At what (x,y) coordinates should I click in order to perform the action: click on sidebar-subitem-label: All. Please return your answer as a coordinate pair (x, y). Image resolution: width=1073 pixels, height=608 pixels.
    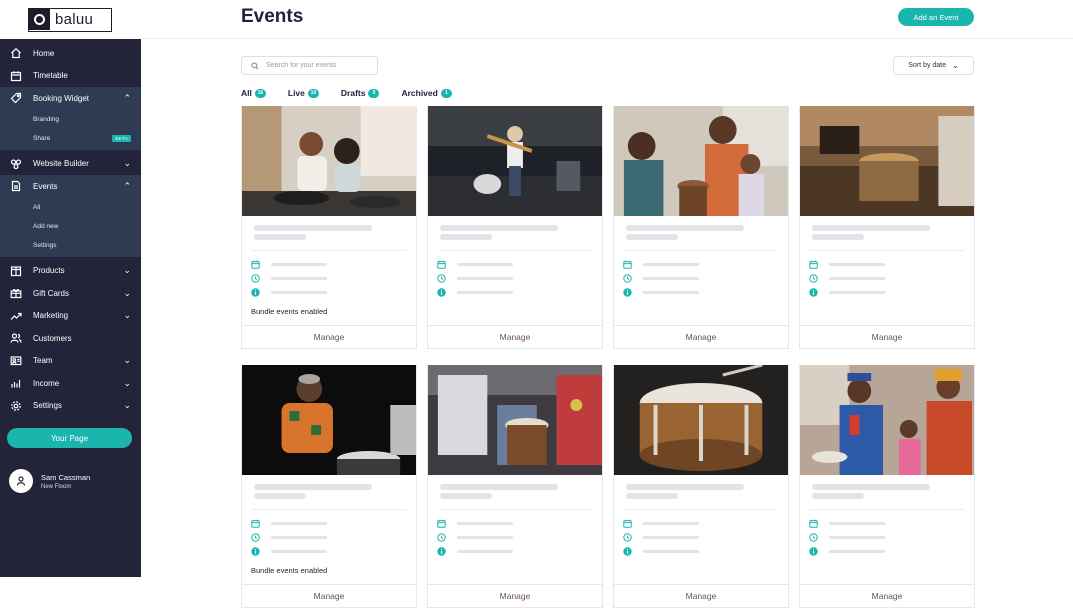
    Looking at the image, I should click on (37, 207).